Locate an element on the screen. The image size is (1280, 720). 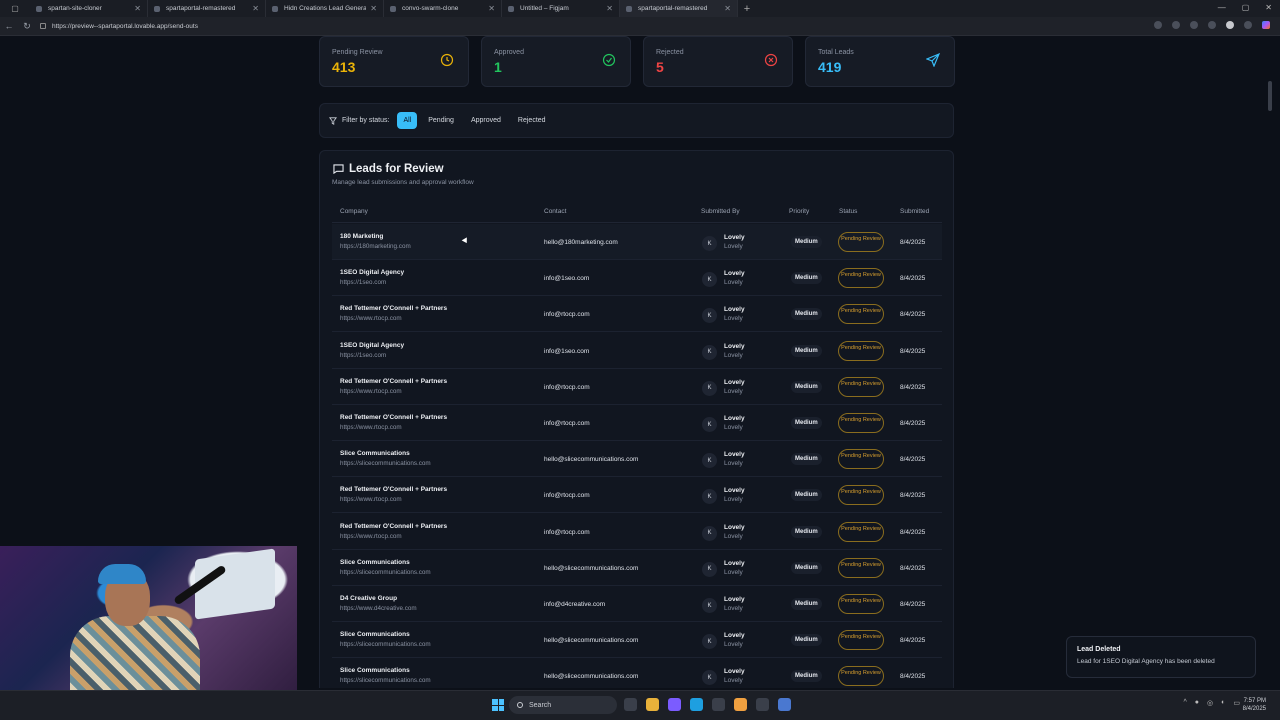
col-status: Status is located at coordinates (848, 211).